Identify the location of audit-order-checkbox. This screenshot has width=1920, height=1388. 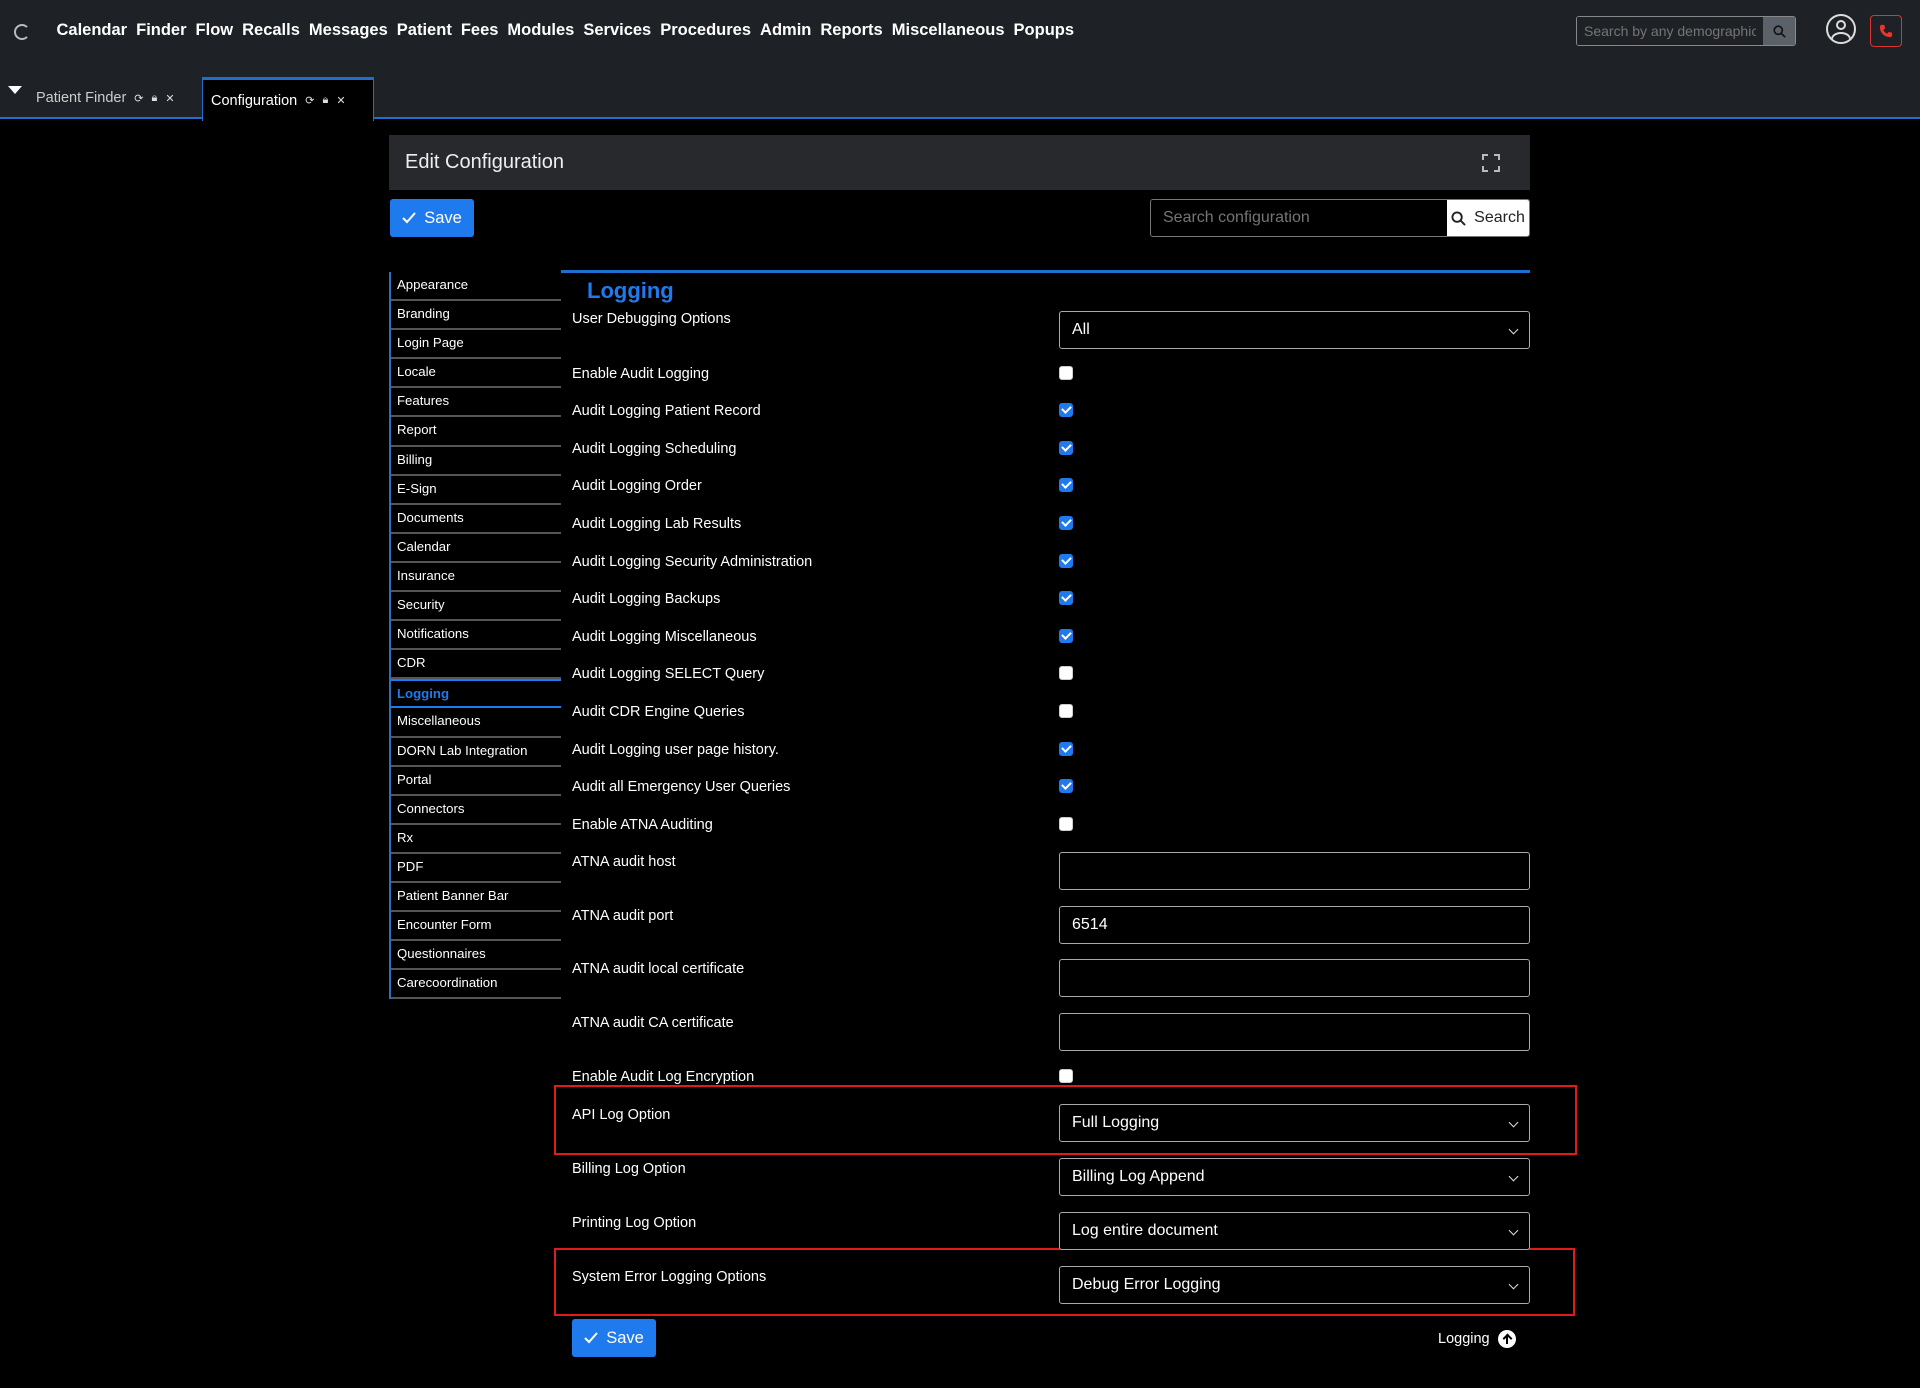
(1066, 485).